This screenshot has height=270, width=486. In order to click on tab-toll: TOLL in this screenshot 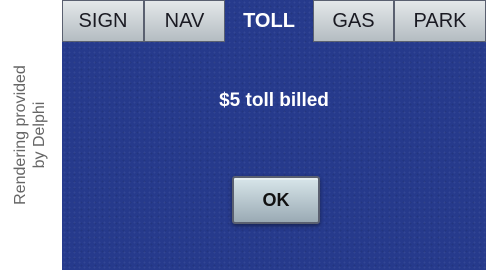, I will do `click(269, 21)`.